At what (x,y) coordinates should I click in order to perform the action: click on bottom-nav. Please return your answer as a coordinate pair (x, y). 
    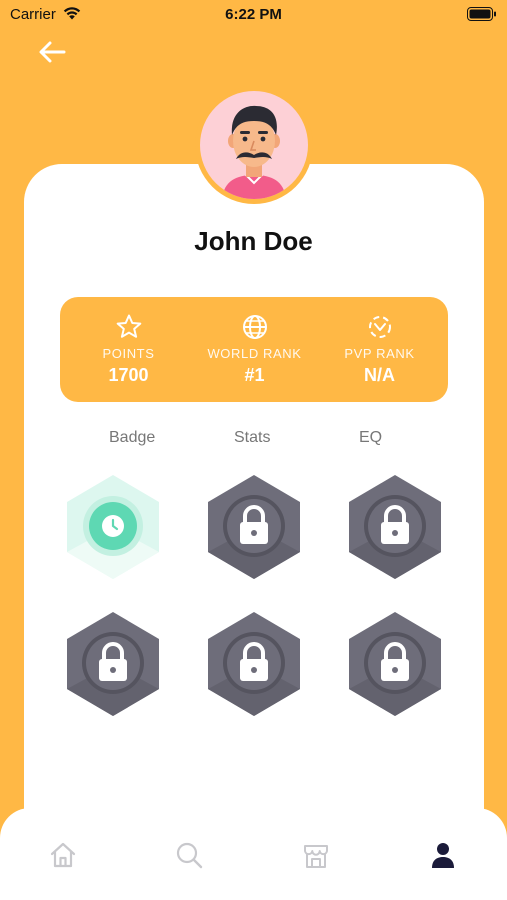
    Looking at the image, I should click on (253, 854).